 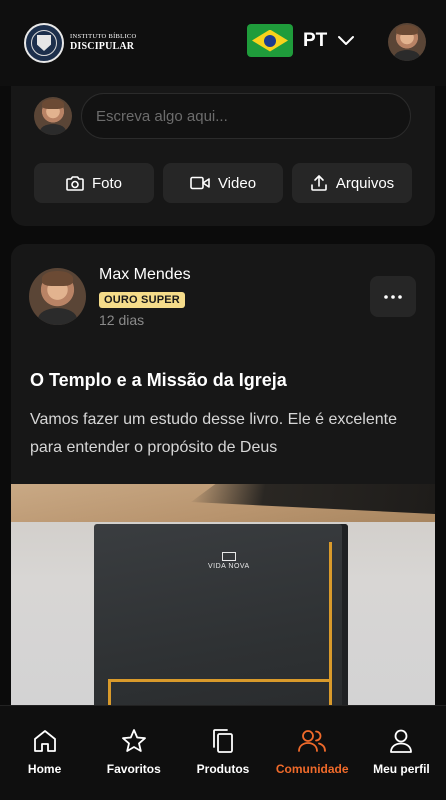 What do you see at coordinates (57, 296) in the screenshot?
I see `author-avatar` at bounding box center [57, 296].